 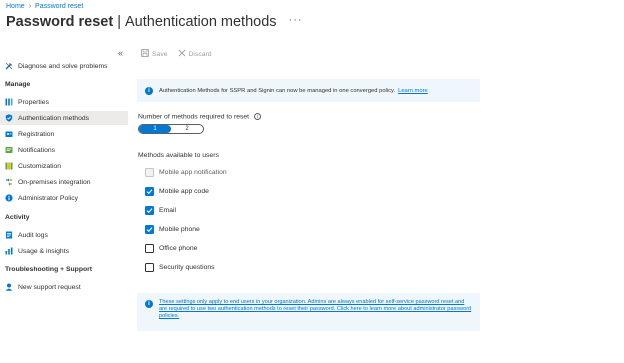 I want to click on wrench-icon, so click(x=9, y=66).